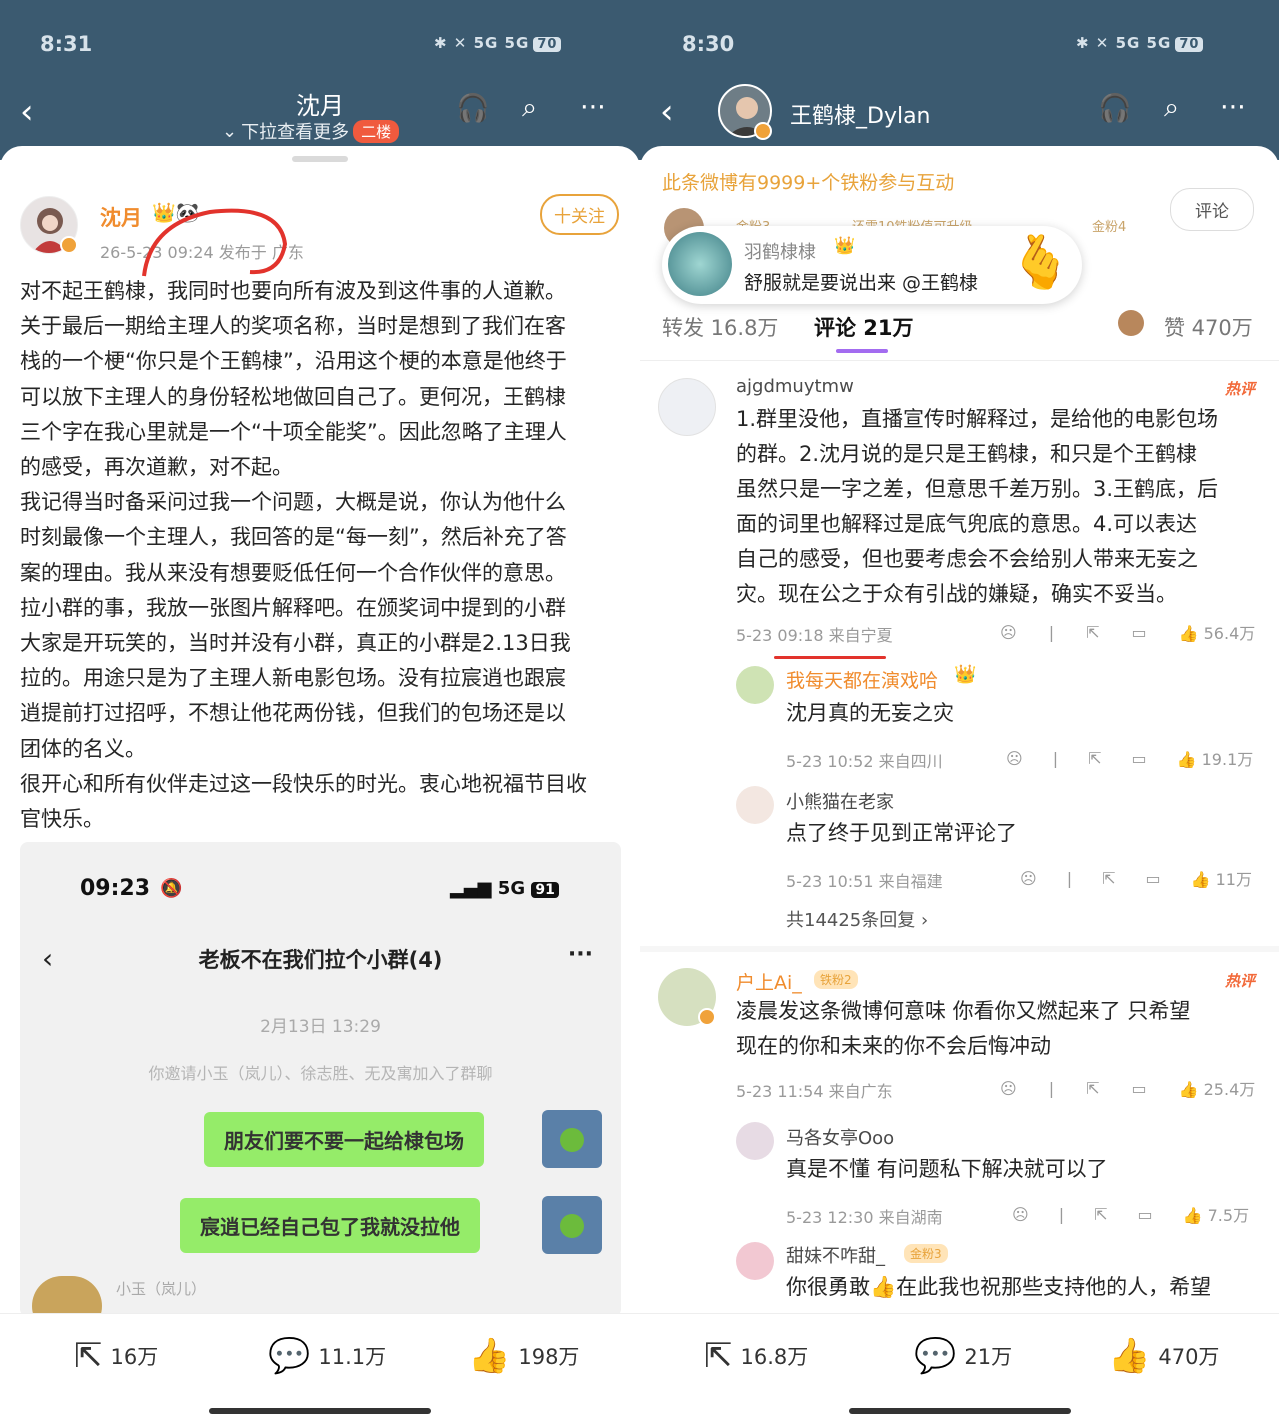 Image resolution: width=1279 pixels, height=1423 pixels. What do you see at coordinates (814, 1091) in the screenshot?
I see `comment-meta: 5-23 11:54 来自广东` at bounding box center [814, 1091].